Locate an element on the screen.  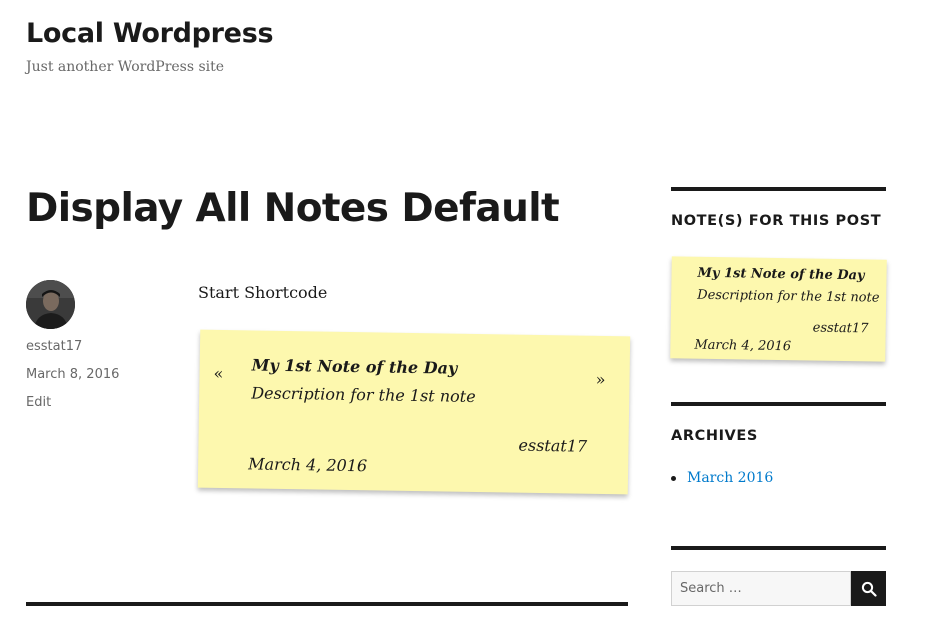
content-divider is located at coordinates (327, 604).